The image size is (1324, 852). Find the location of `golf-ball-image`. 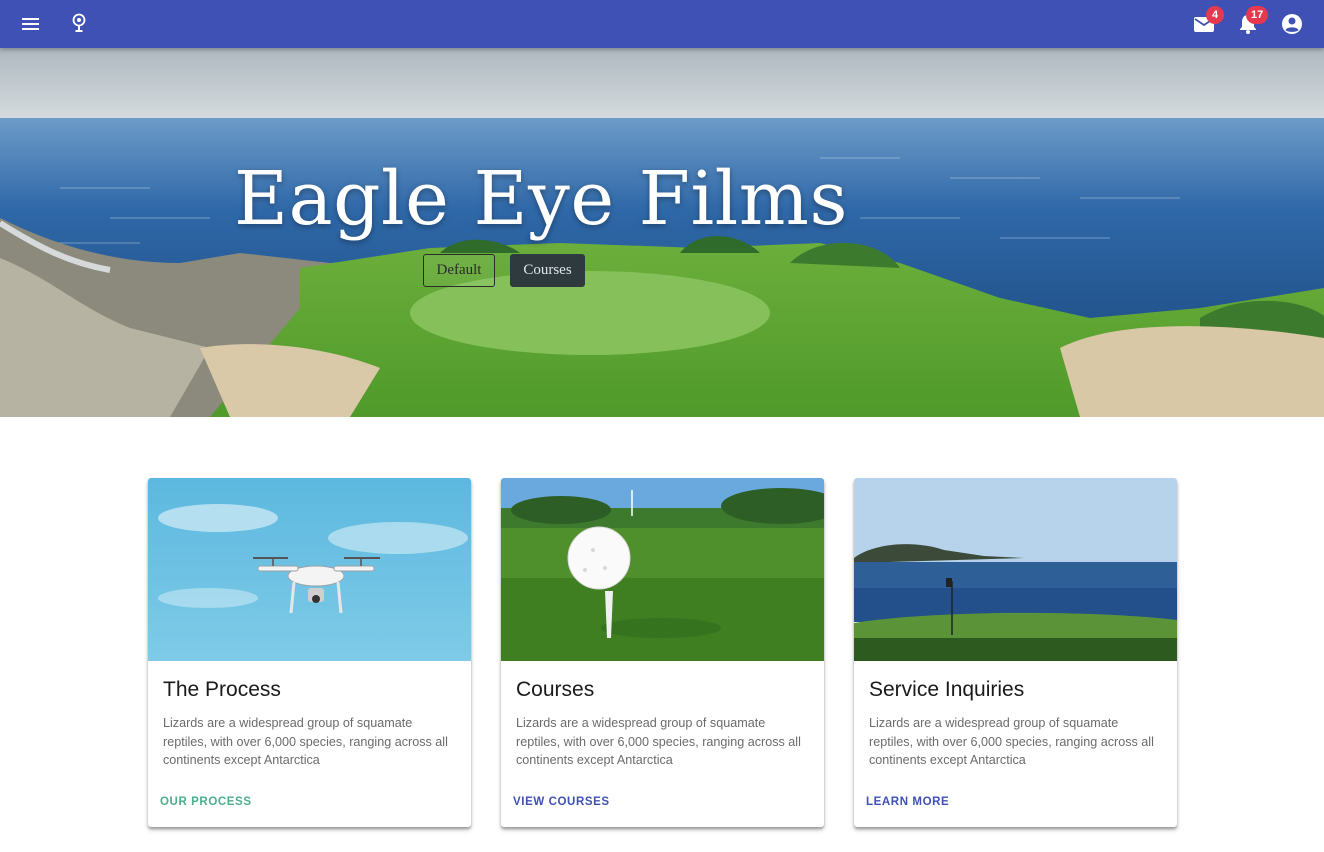

golf-ball-image is located at coordinates (662, 569).